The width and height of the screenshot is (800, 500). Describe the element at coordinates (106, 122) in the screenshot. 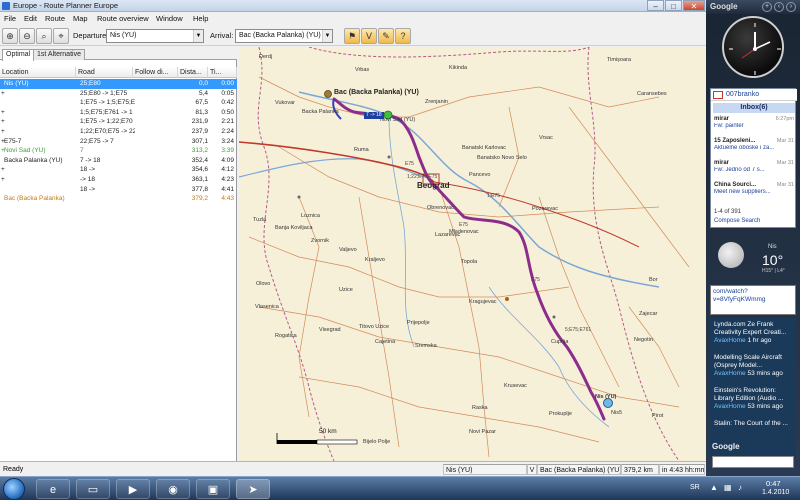

I see `row-road: 1;E75 -> 1;22;E70` at that location.